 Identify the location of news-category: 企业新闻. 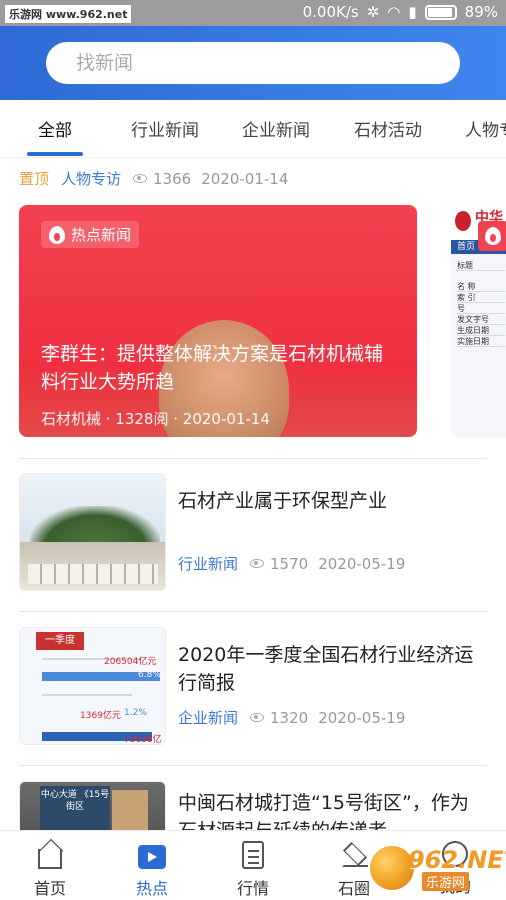
(208, 717).